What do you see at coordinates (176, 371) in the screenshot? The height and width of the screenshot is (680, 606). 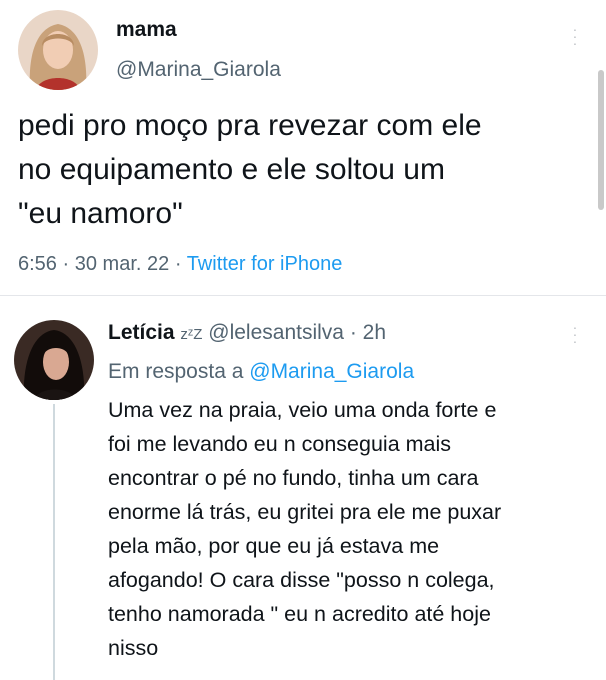 I see `in-reply-prefix: Em resposta a` at bounding box center [176, 371].